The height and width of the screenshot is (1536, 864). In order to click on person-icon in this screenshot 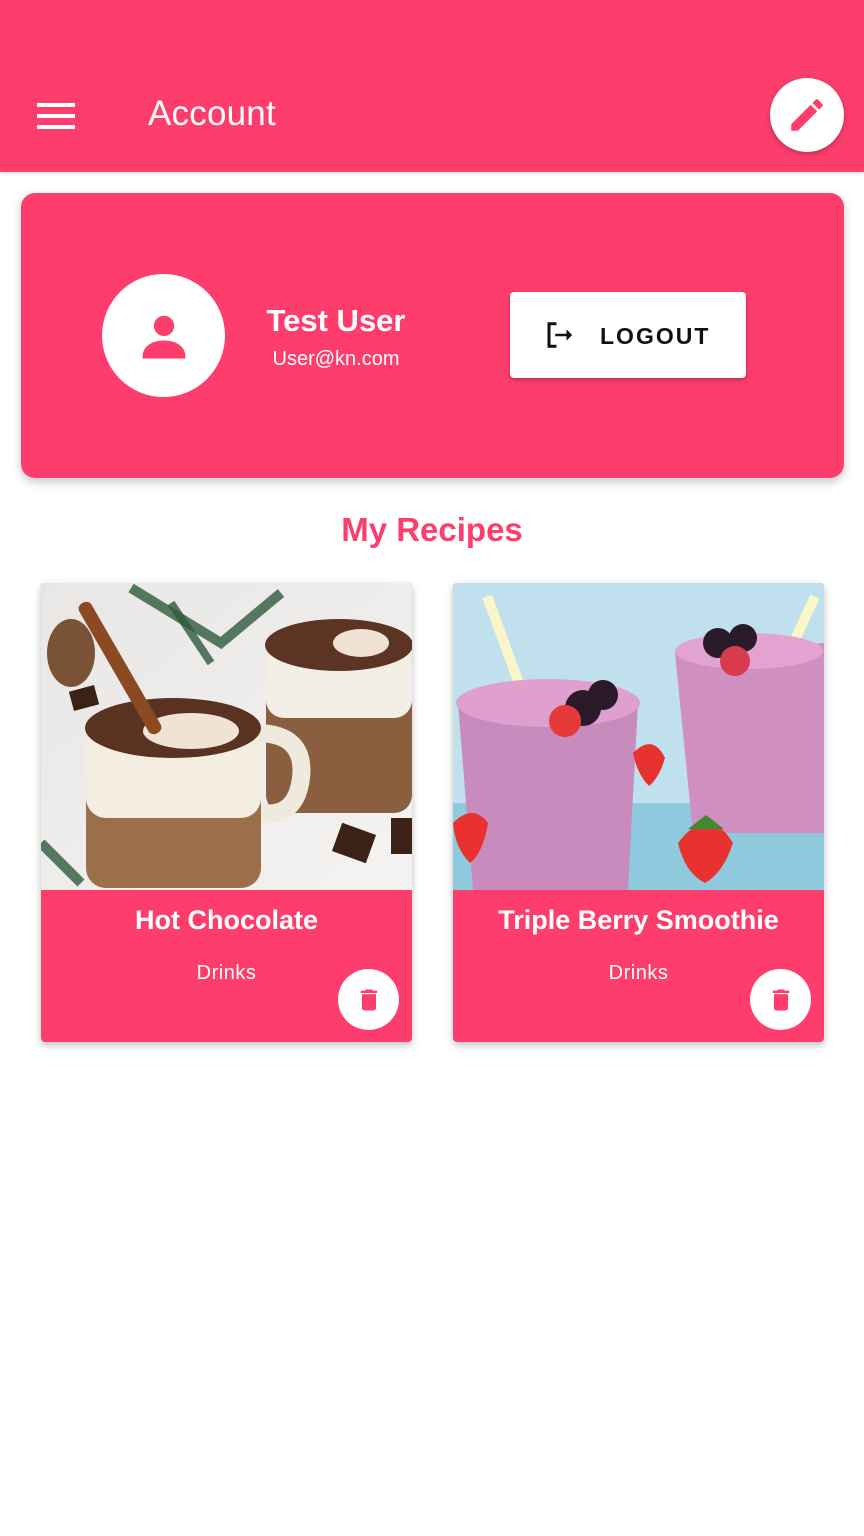, I will do `click(163, 336)`.